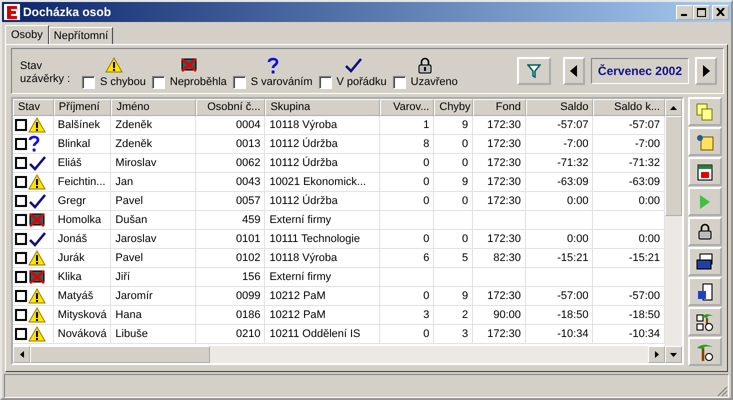  I want to click on previous-month-button, so click(573, 71).